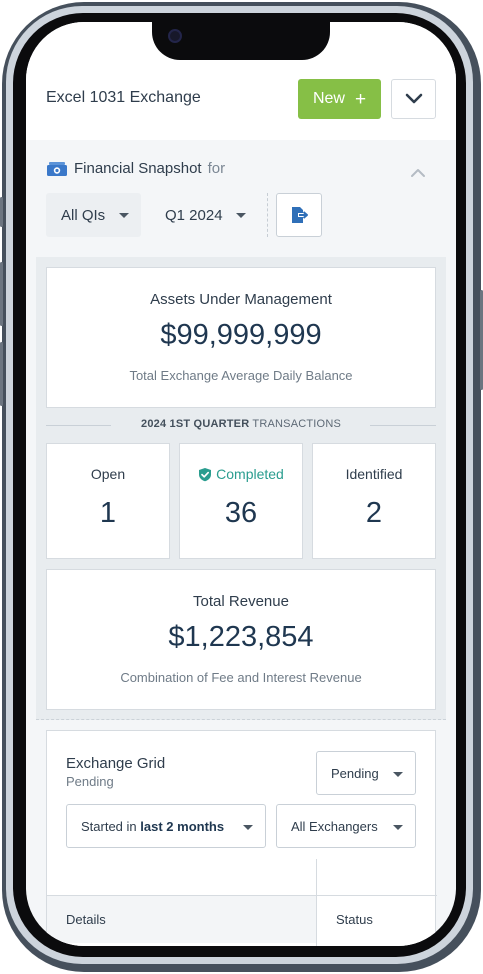  Describe the element at coordinates (250, 474) in the screenshot. I see `completed-label-text: Completed` at that location.